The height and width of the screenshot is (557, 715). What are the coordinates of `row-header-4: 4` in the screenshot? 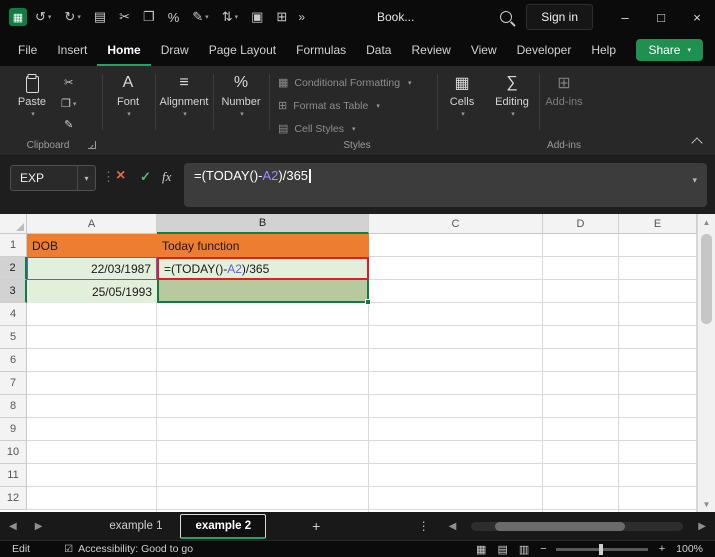 It's located at (13, 314).